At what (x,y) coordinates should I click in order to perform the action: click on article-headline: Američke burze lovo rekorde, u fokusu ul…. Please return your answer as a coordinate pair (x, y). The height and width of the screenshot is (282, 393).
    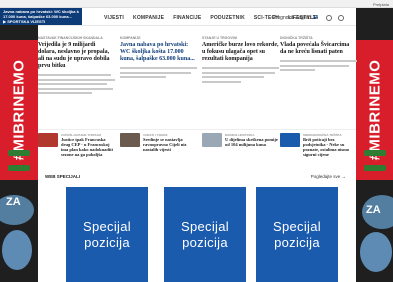
    Looking at the image, I should click on (240, 52).